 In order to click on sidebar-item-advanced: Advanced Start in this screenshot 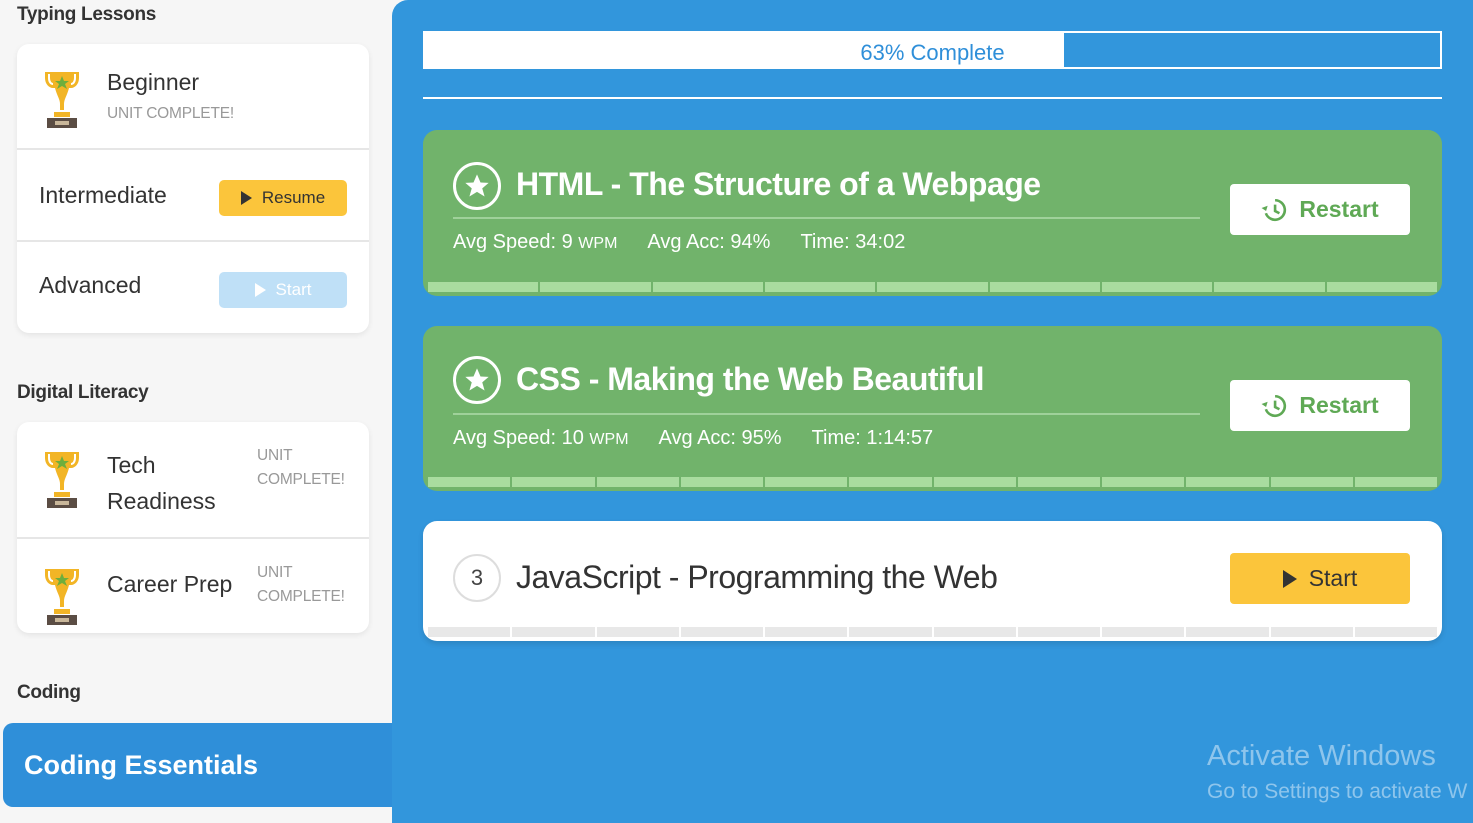, I will do `click(193, 287)`.